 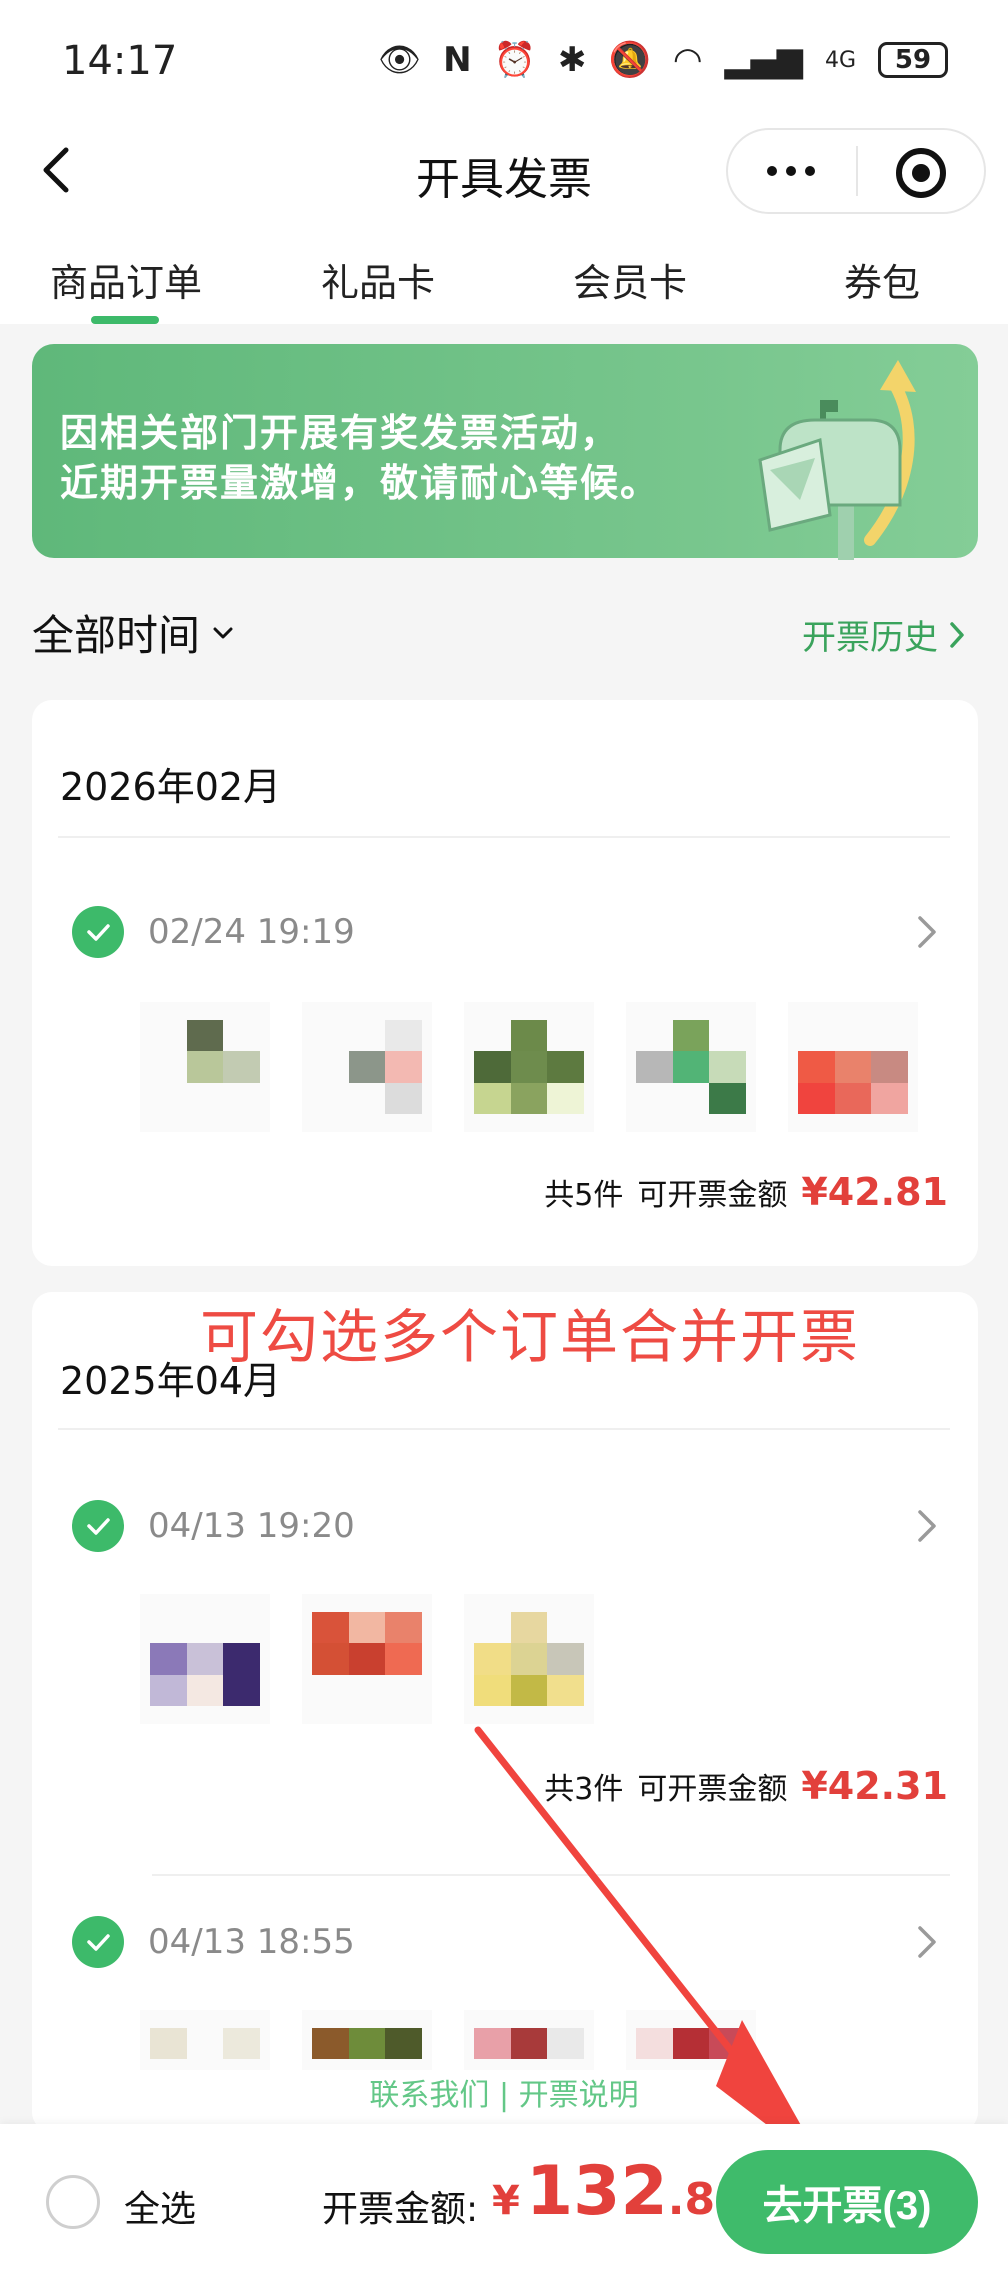 I want to click on wifi-icon: ◠, so click(x=687, y=60).